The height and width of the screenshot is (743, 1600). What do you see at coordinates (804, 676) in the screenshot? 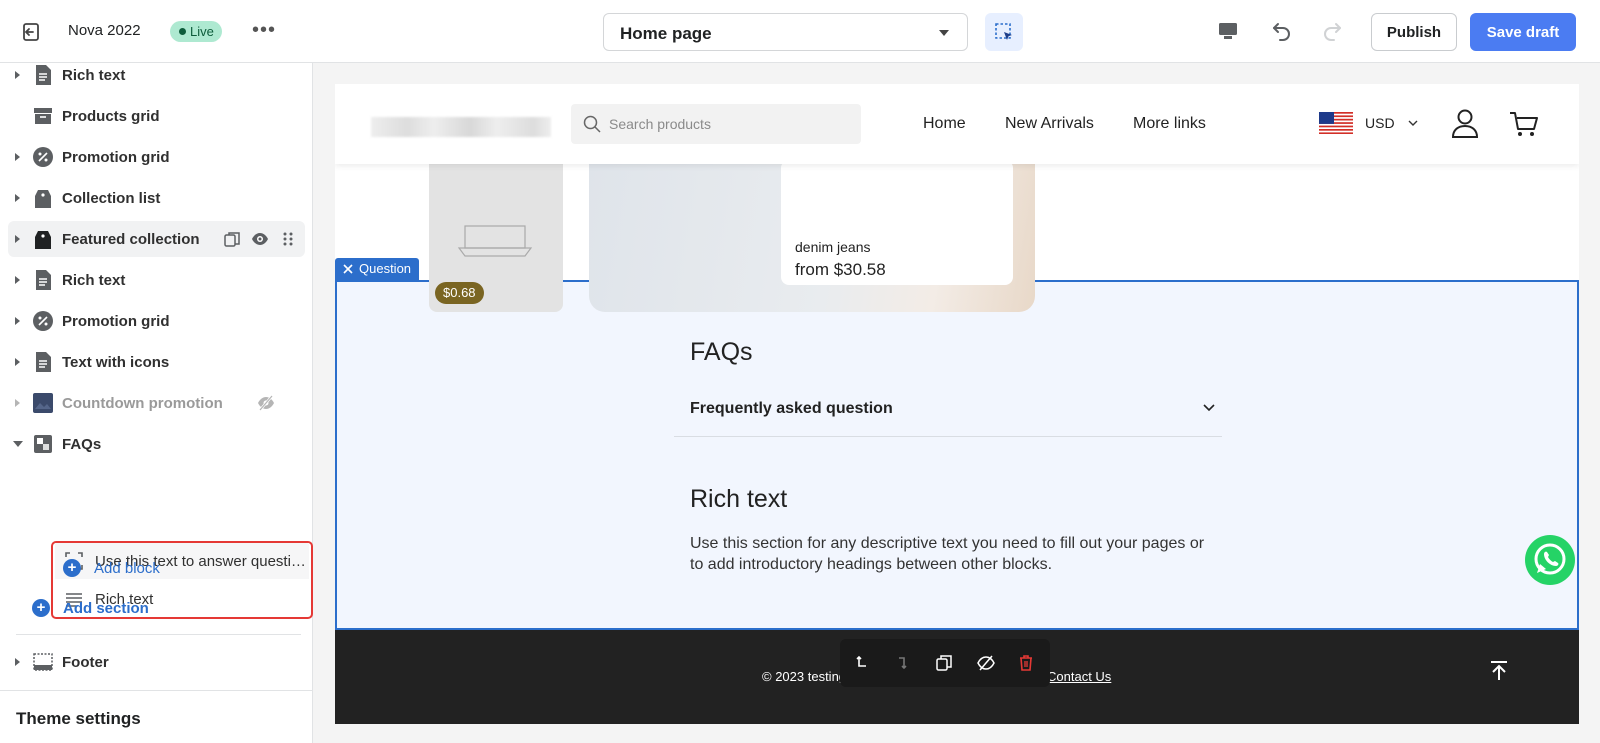
I see `footer-copyright: © 2023 testing` at bounding box center [804, 676].